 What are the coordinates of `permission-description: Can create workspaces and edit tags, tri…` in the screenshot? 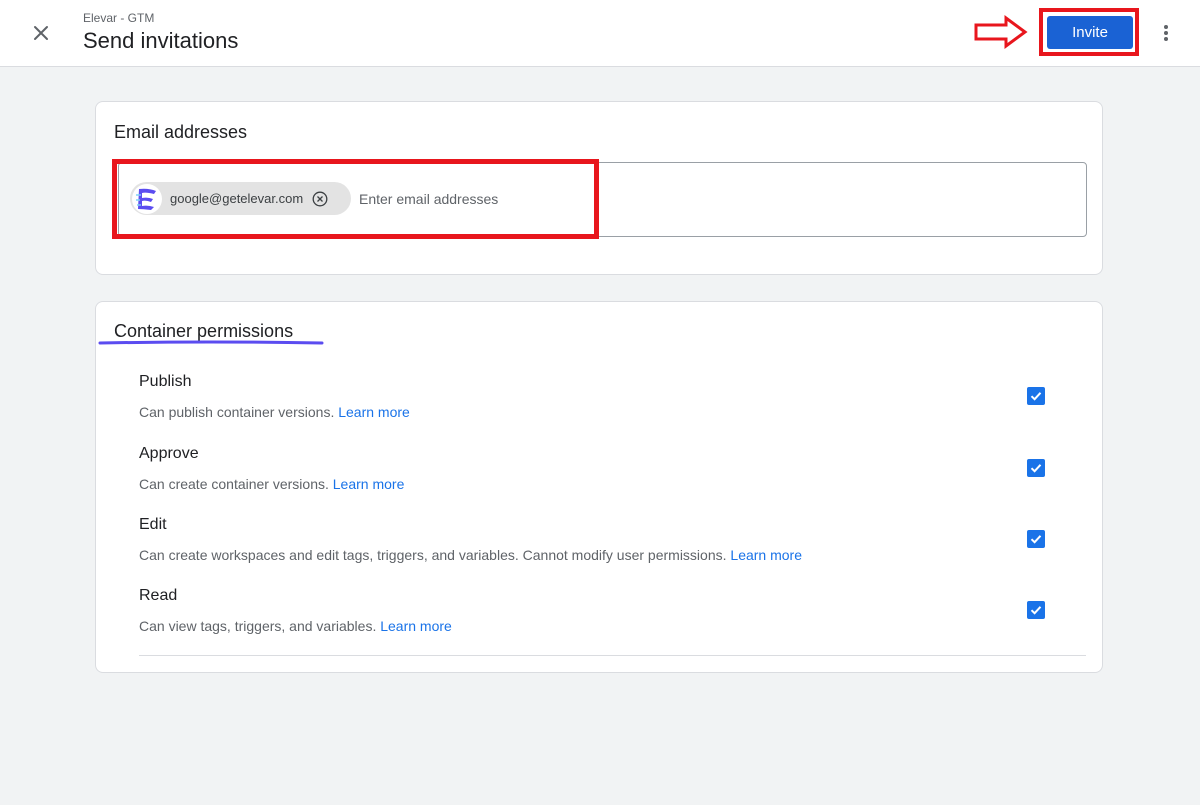 It's located at (470, 555).